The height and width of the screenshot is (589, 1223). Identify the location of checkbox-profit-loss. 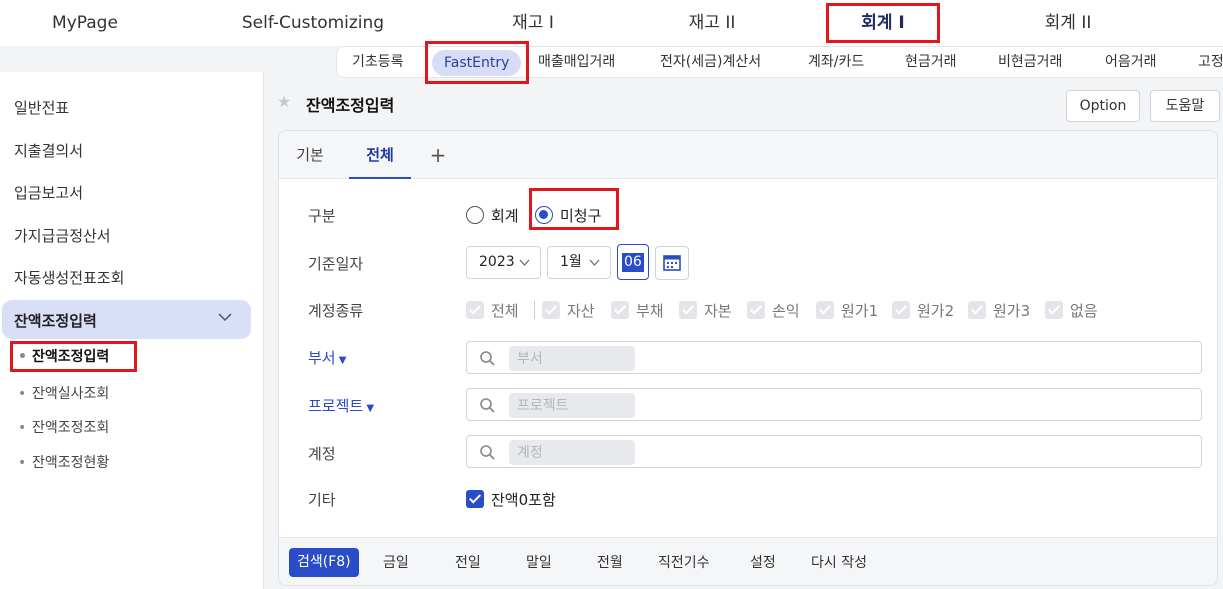
(756, 310).